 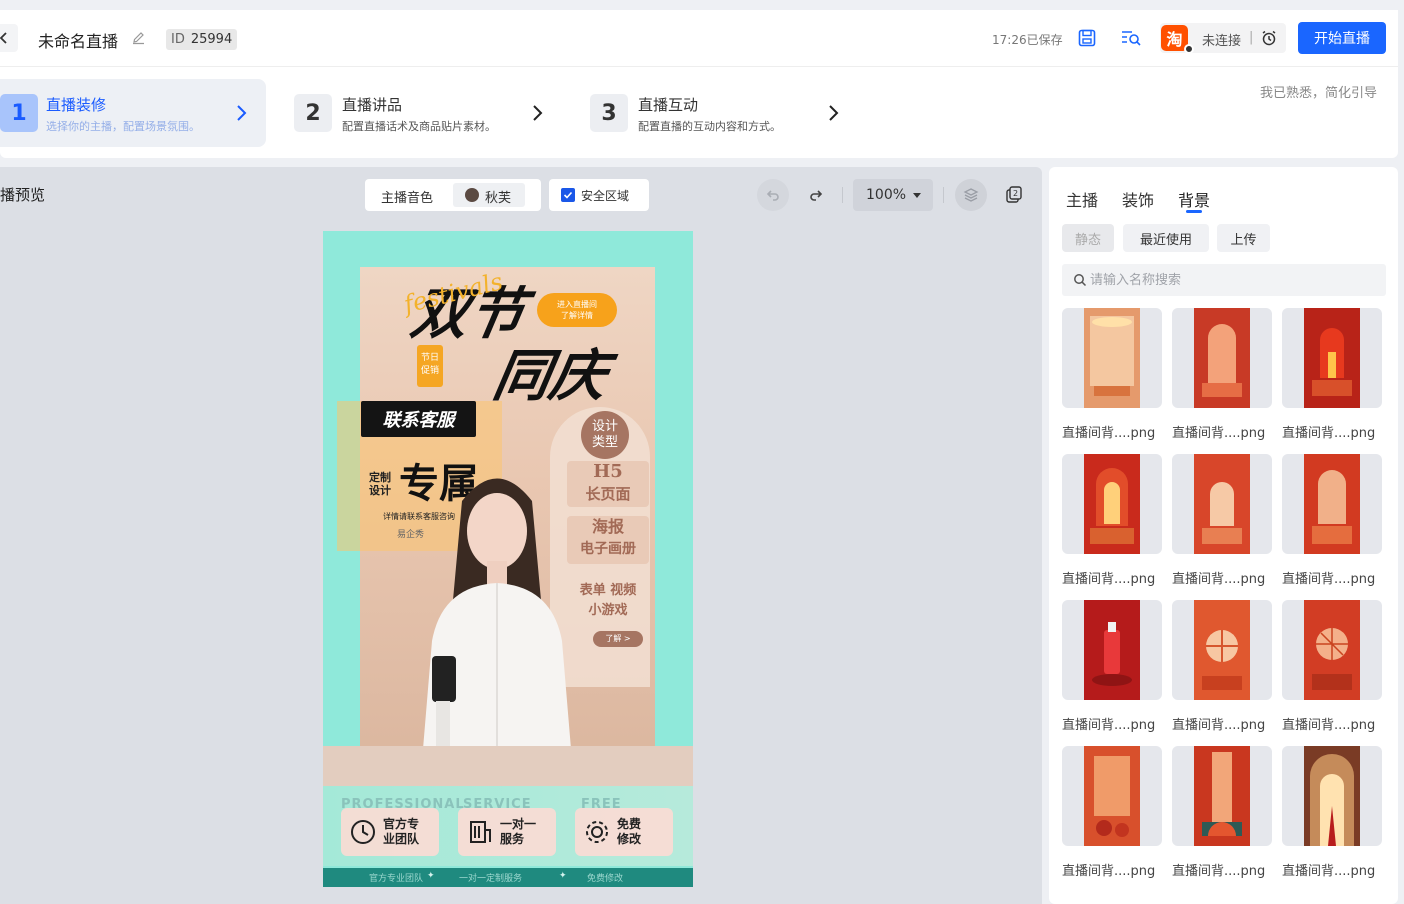 I want to click on filter-upload: 上传, so click(x=1243, y=238).